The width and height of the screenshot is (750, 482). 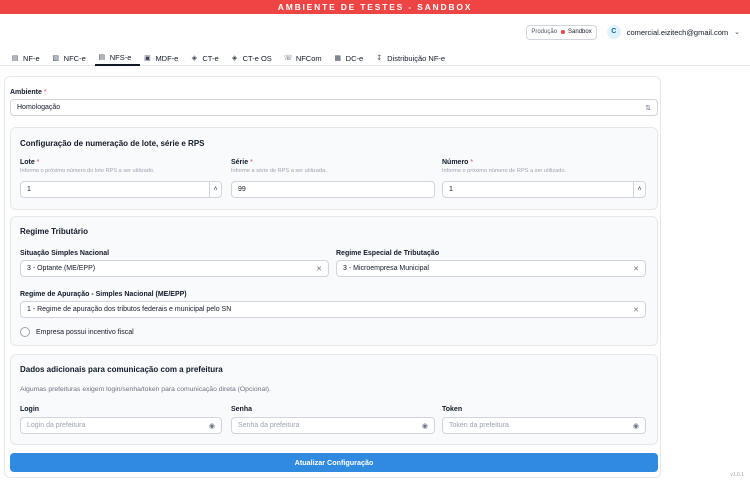 I want to click on simples-value: 3 - Optante (ME/EPP), so click(x=61, y=268).